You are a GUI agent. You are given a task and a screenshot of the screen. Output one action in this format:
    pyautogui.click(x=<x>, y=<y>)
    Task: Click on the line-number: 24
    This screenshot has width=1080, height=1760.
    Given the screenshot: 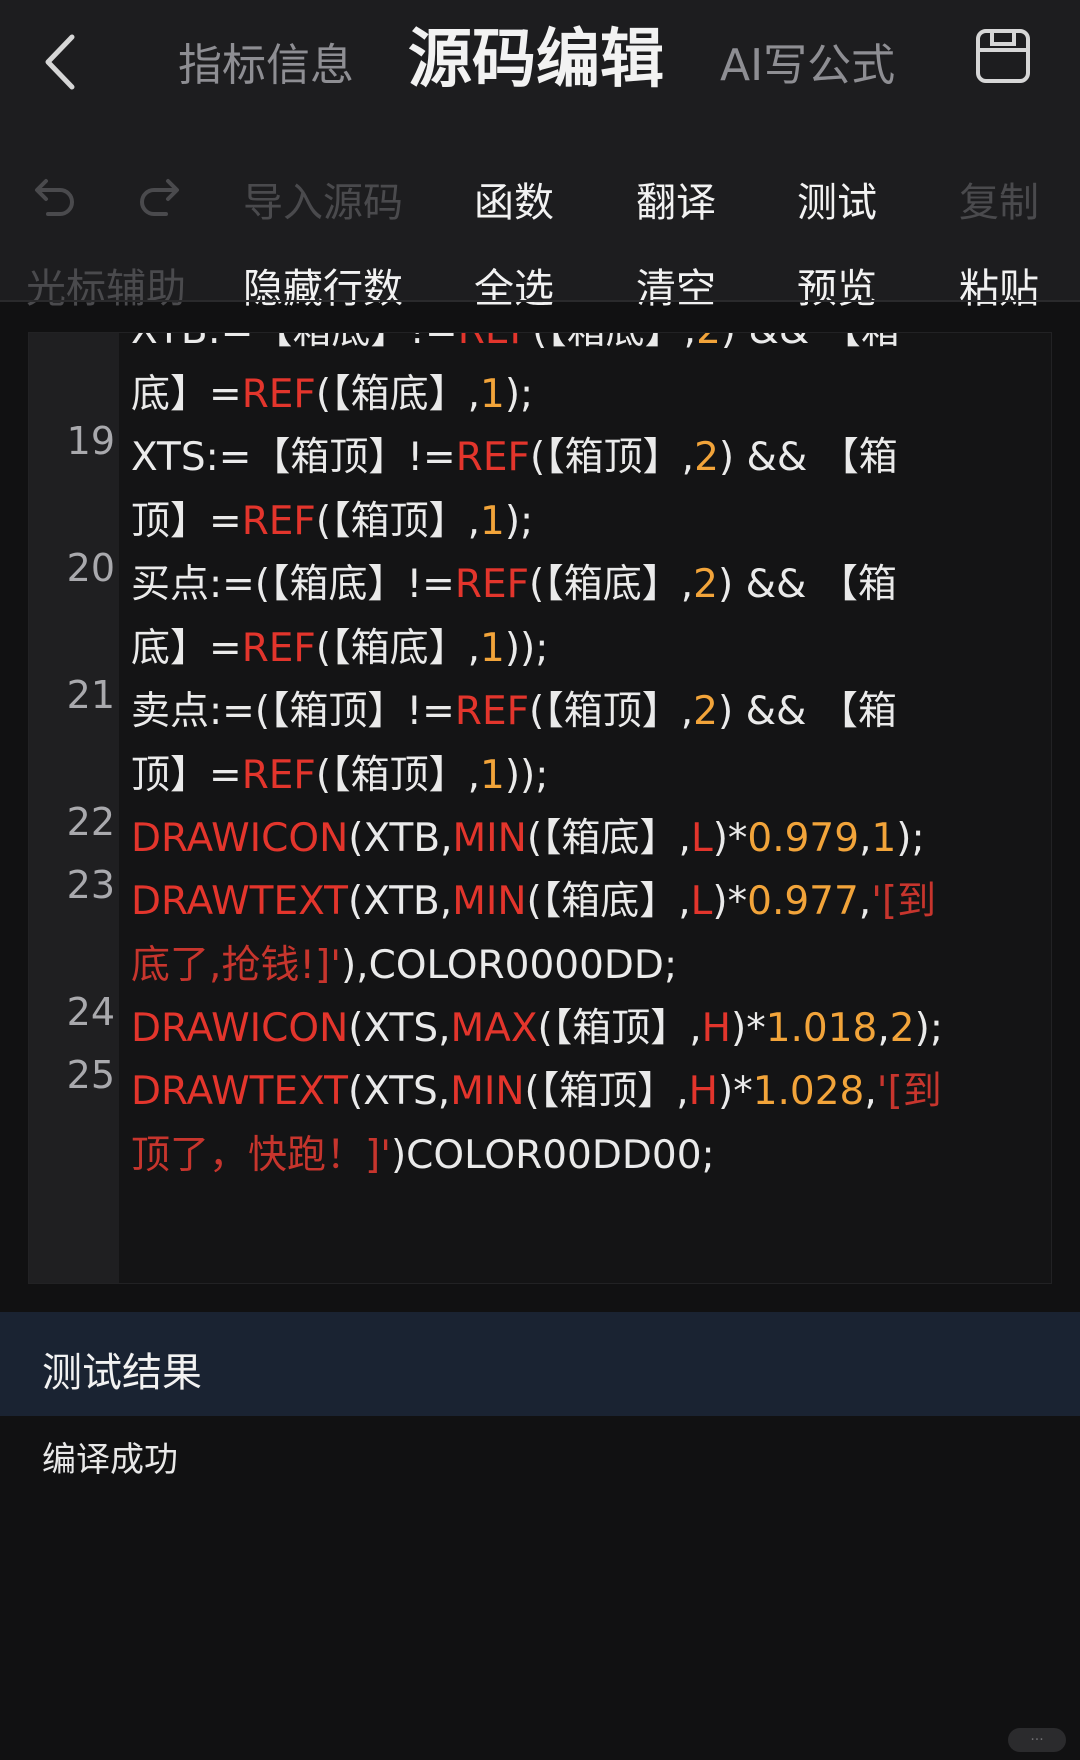 What is the action you would take?
    pyautogui.click(x=90, y=1012)
    